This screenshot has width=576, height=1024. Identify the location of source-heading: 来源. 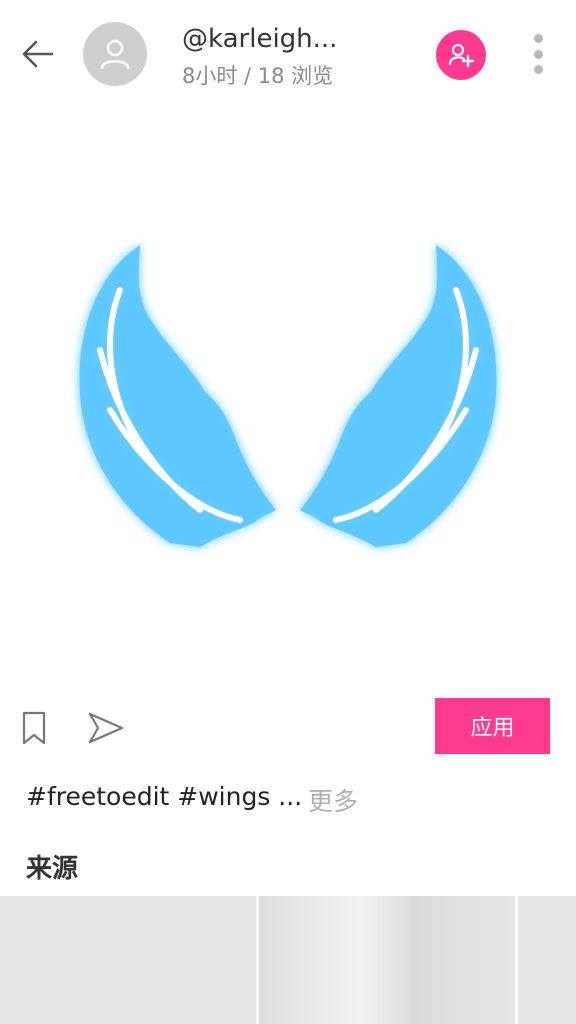
(52, 869).